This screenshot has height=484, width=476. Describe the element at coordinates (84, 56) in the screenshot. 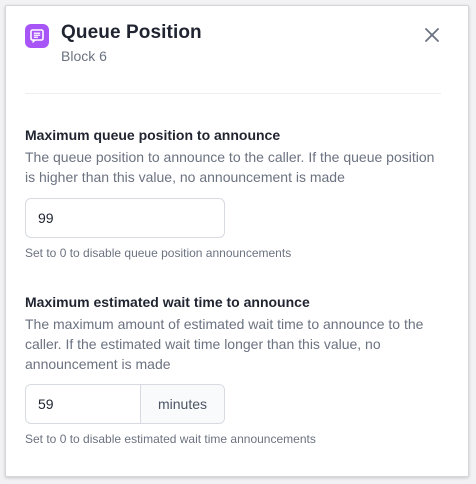

I see `panel-subtitle: Block 6` at that location.